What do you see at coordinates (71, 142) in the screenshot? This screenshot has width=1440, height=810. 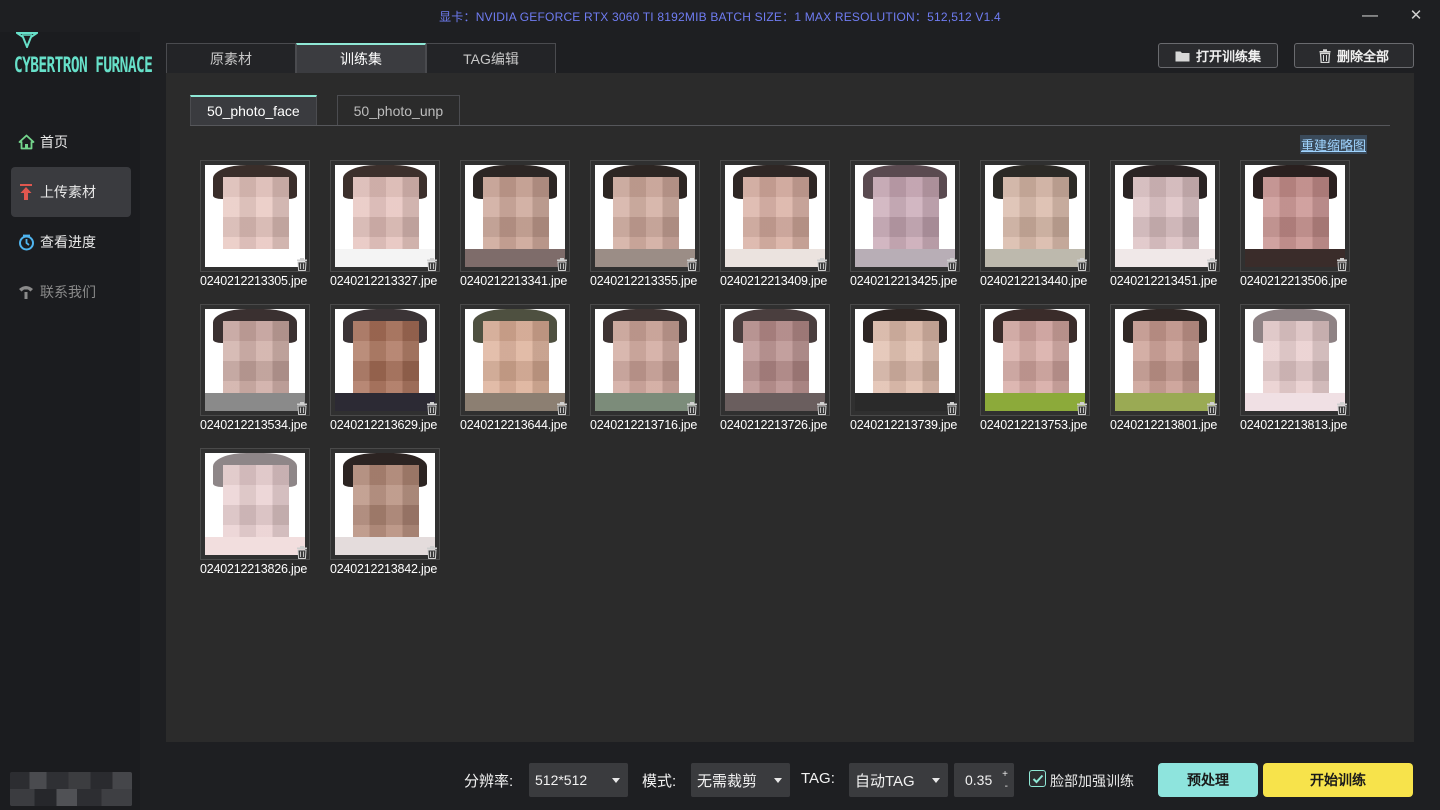 I see `sidebar-item-home: 首页` at bounding box center [71, 142].